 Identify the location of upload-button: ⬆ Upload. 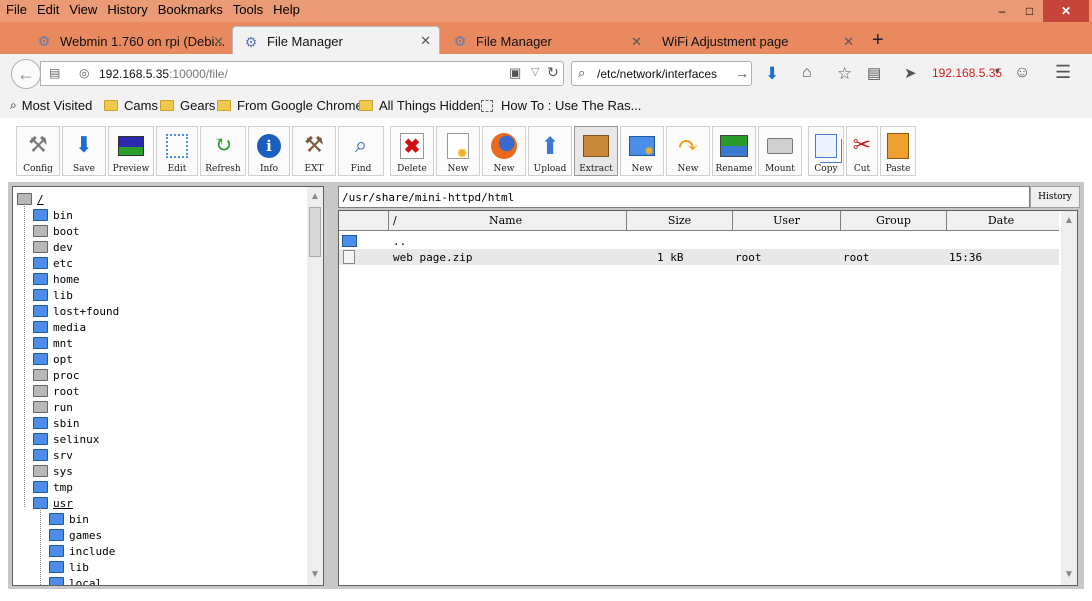
(550, 151).